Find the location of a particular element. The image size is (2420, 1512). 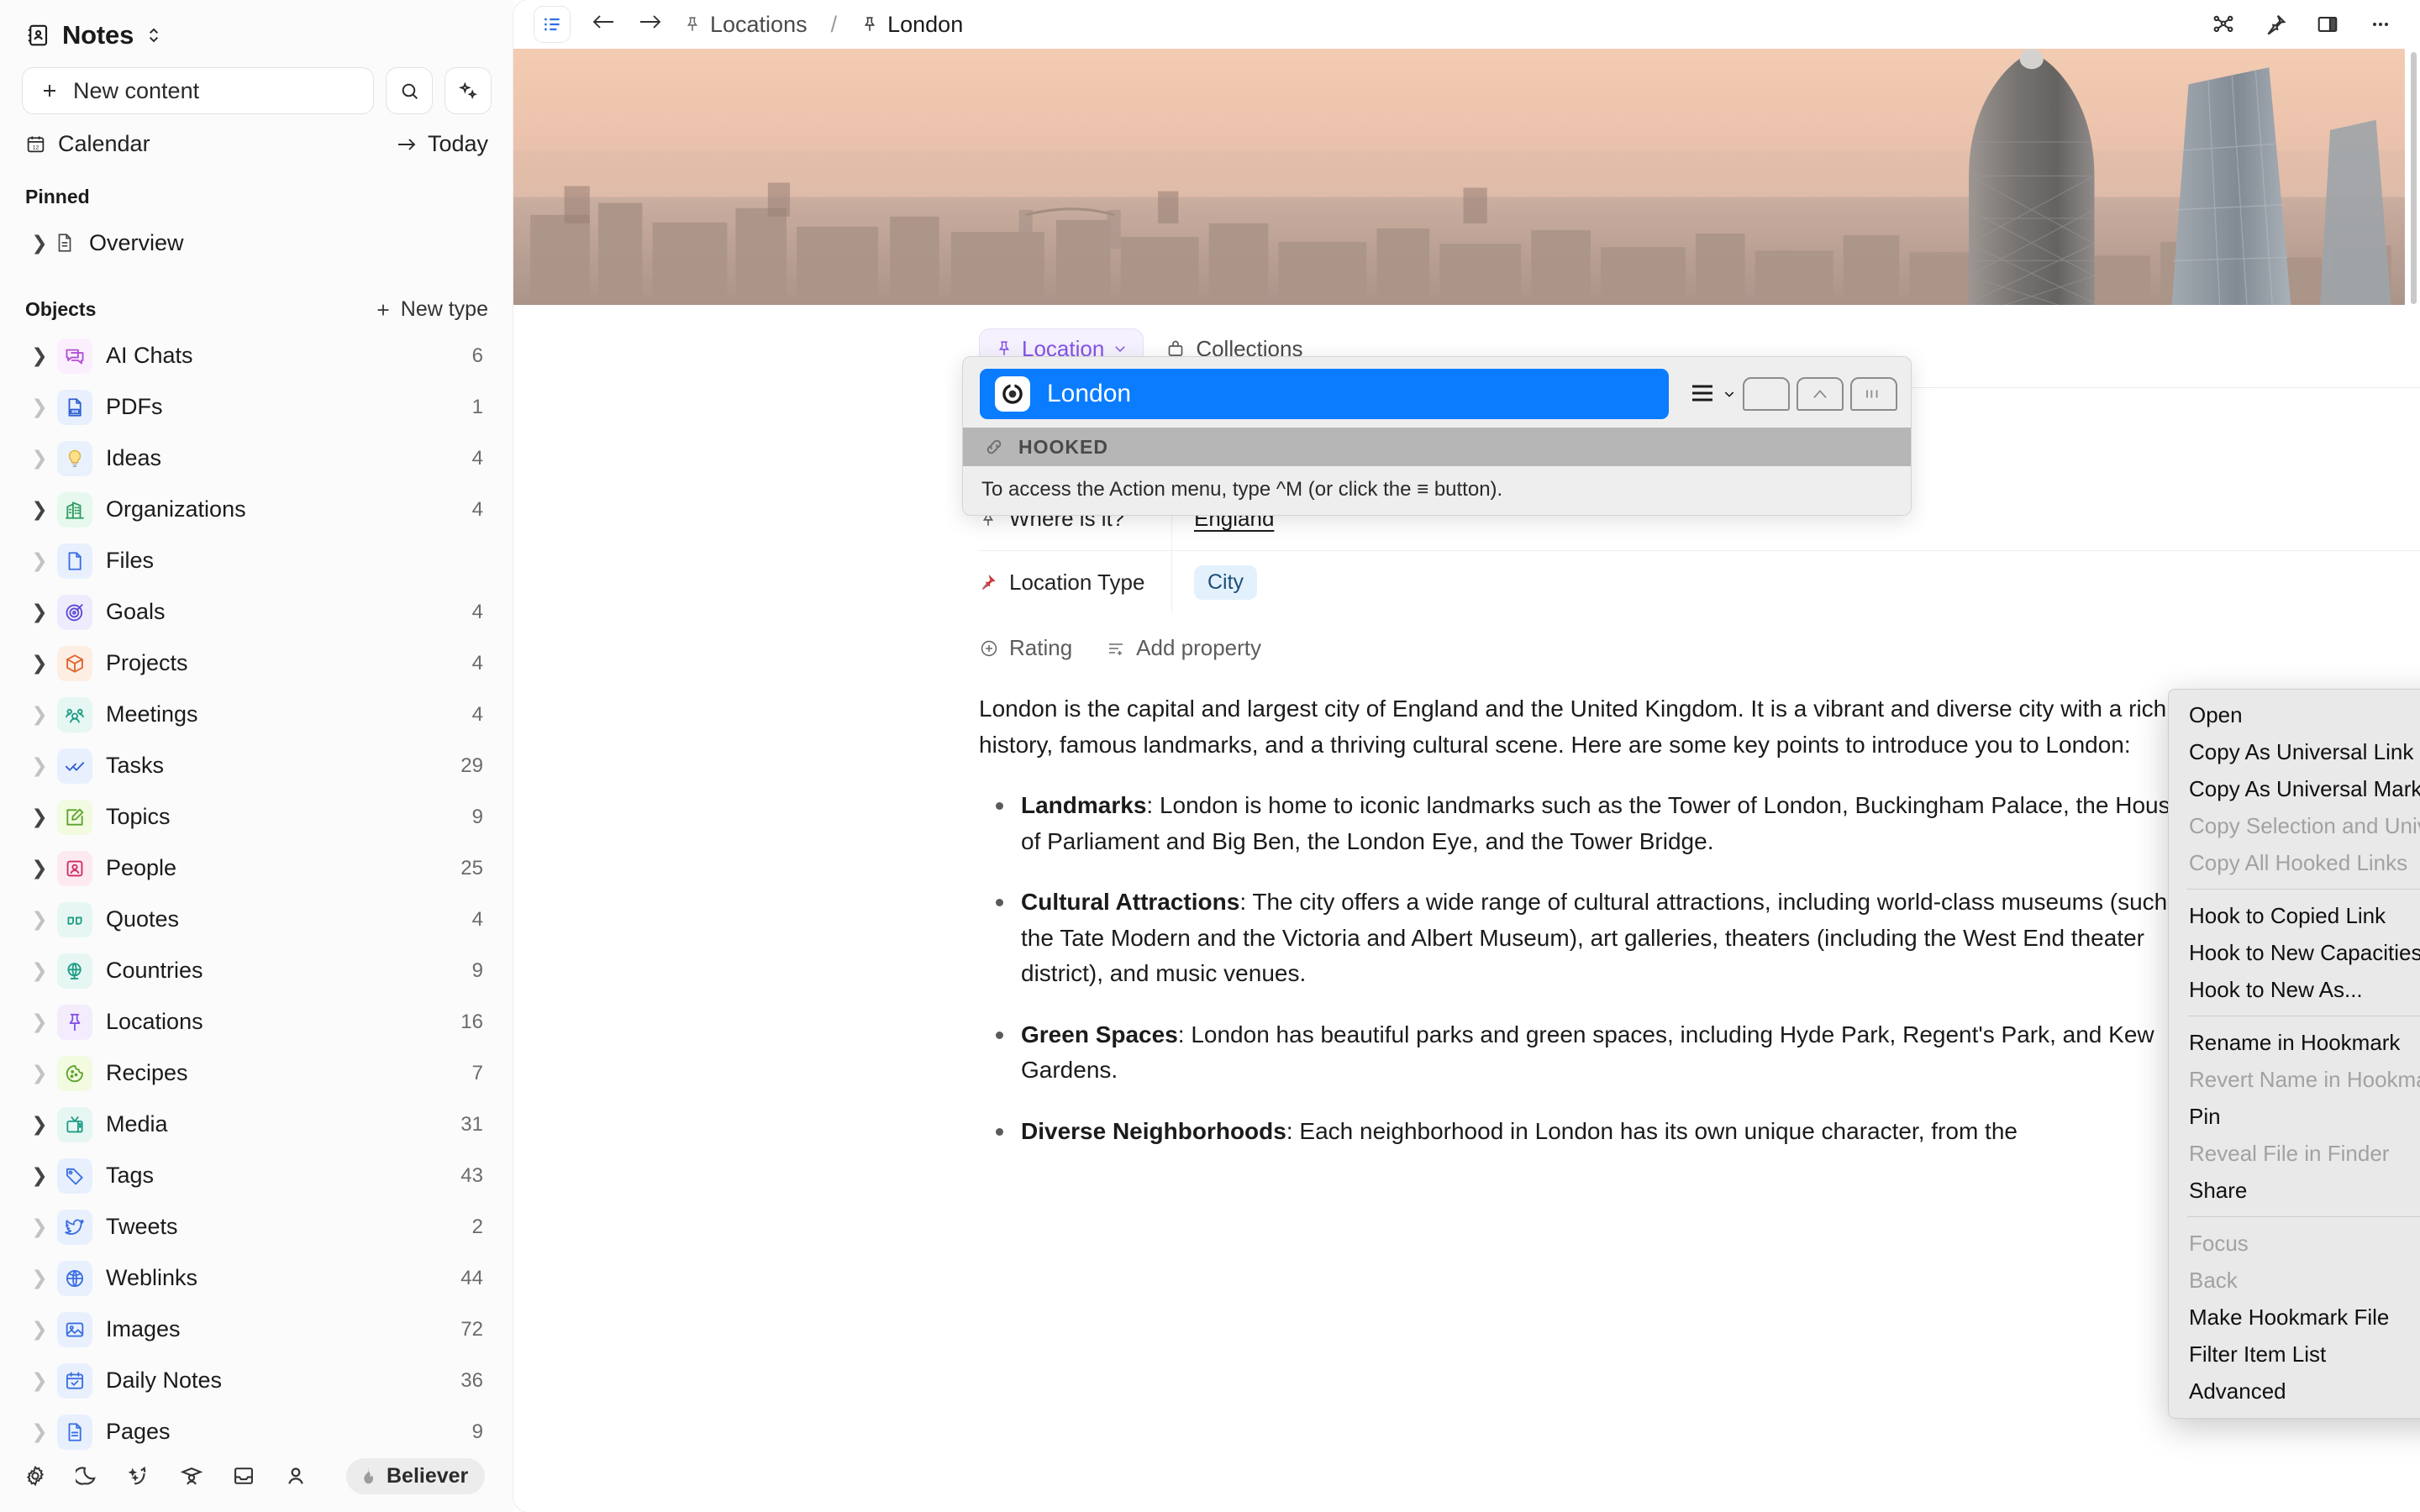

menu-item-copy-as-universal-link: Copy As Universal Link⌥⌘ C is located at coordinates (2294, 751).